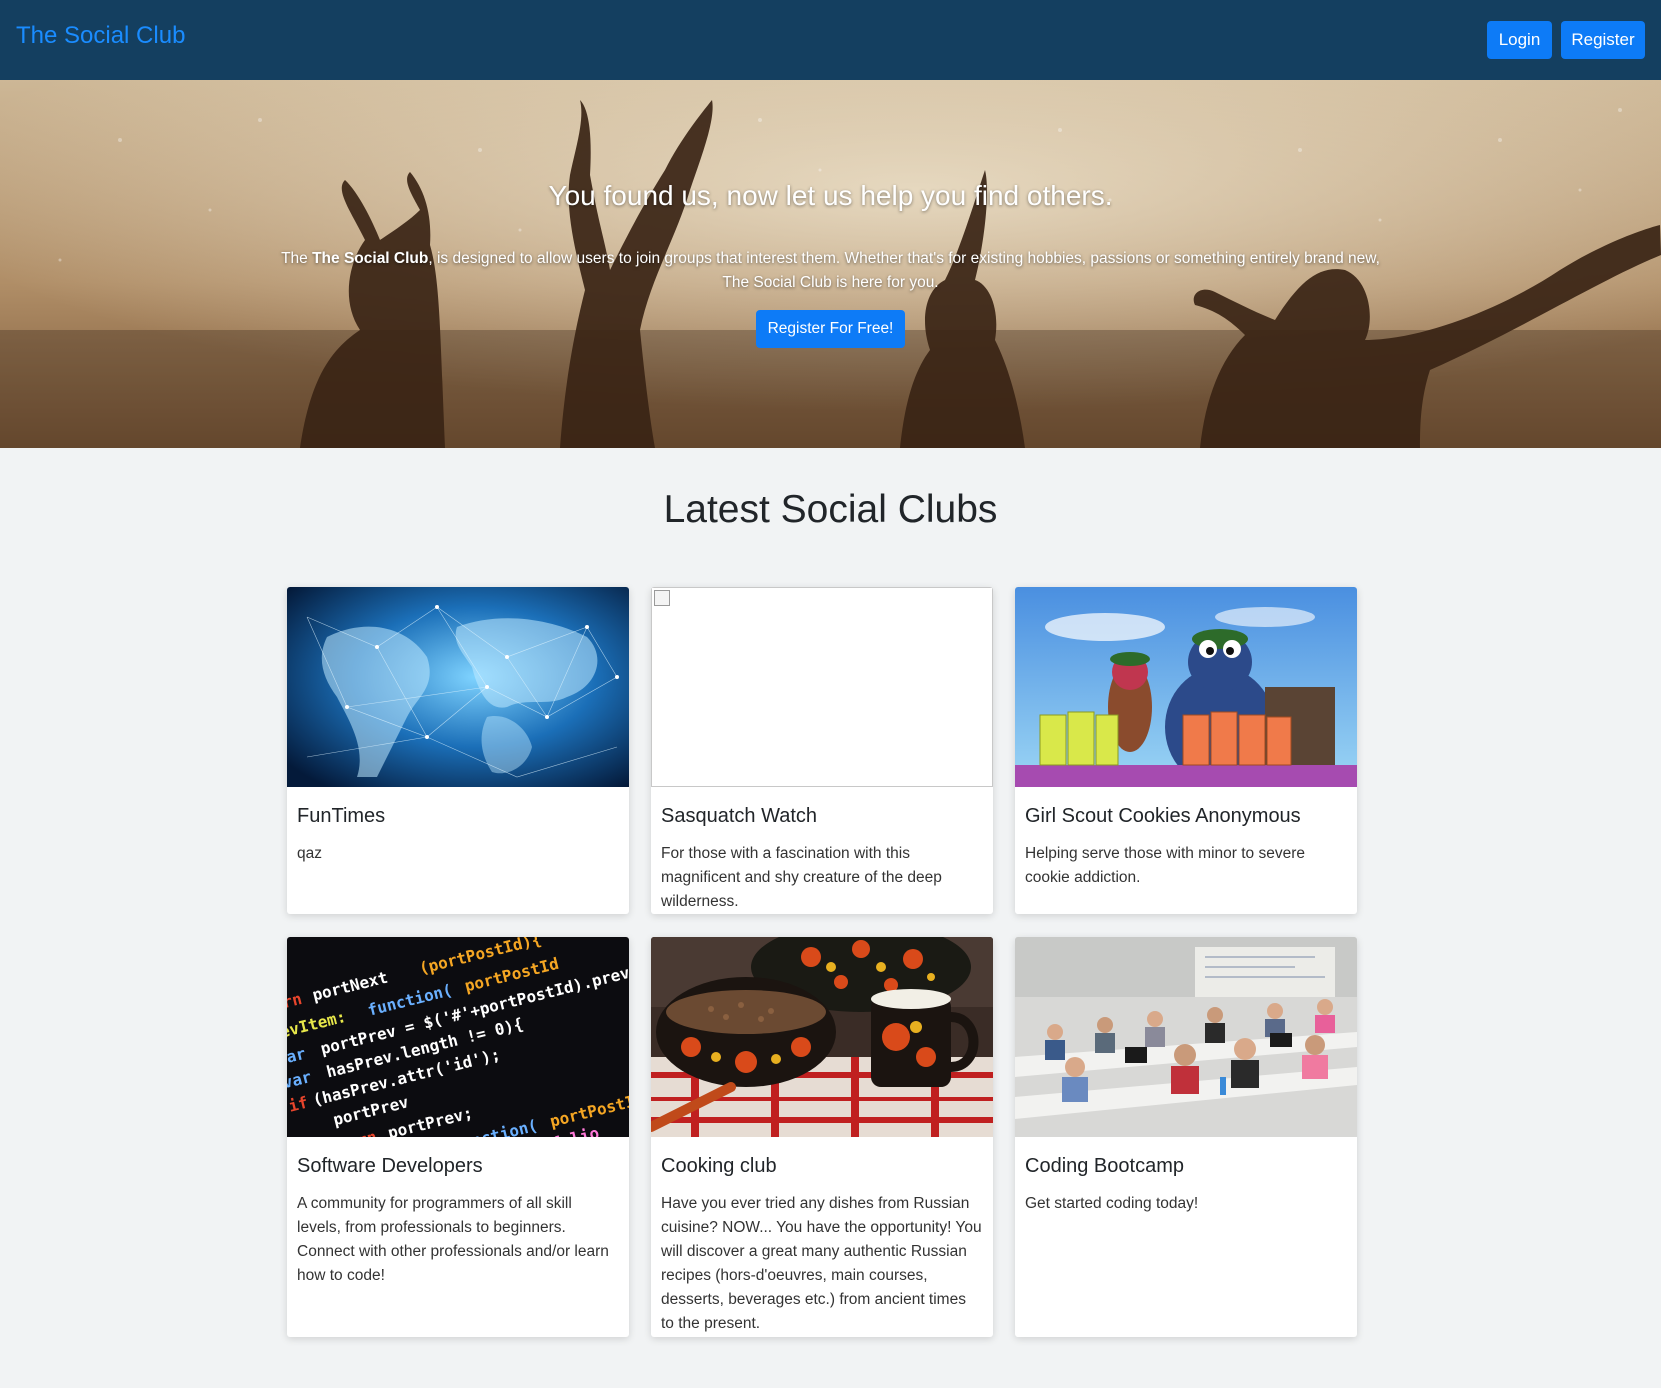 The height and width of the screenshot is (1388, 1661). I want to click on hero-text-prefix: The, so click(297, 258).